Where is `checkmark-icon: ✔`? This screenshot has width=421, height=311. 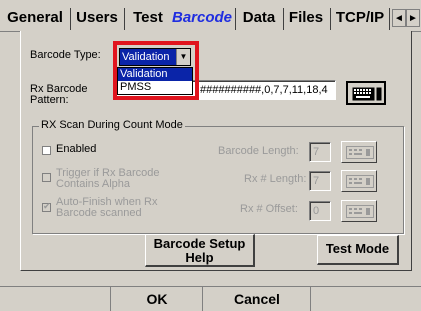
checkmark-icon: ✔ is located at coordinates (47, 206).